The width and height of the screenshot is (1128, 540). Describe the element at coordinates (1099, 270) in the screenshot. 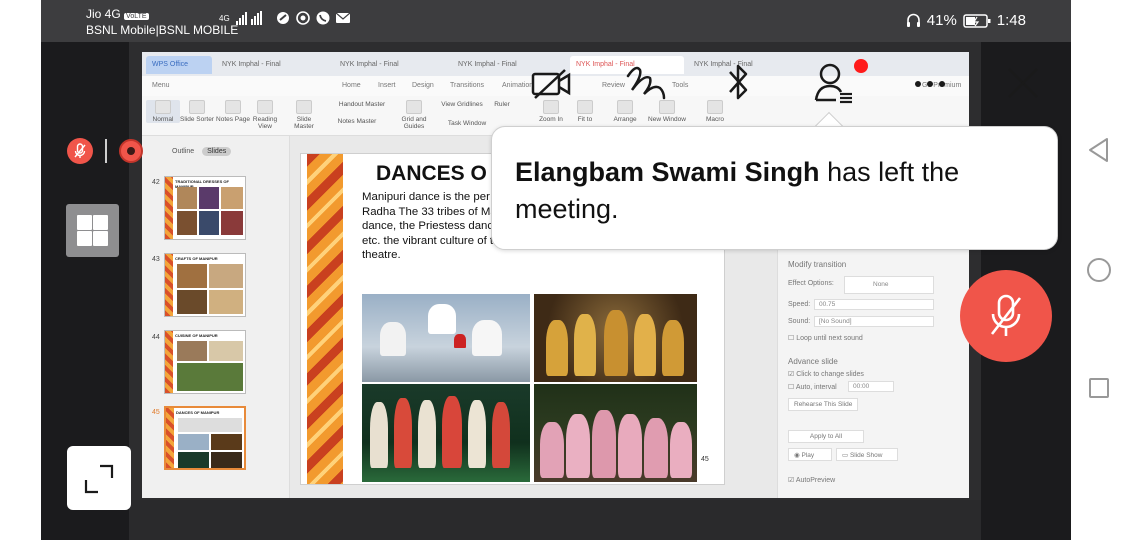

I see `nav-home-icon` at that location.